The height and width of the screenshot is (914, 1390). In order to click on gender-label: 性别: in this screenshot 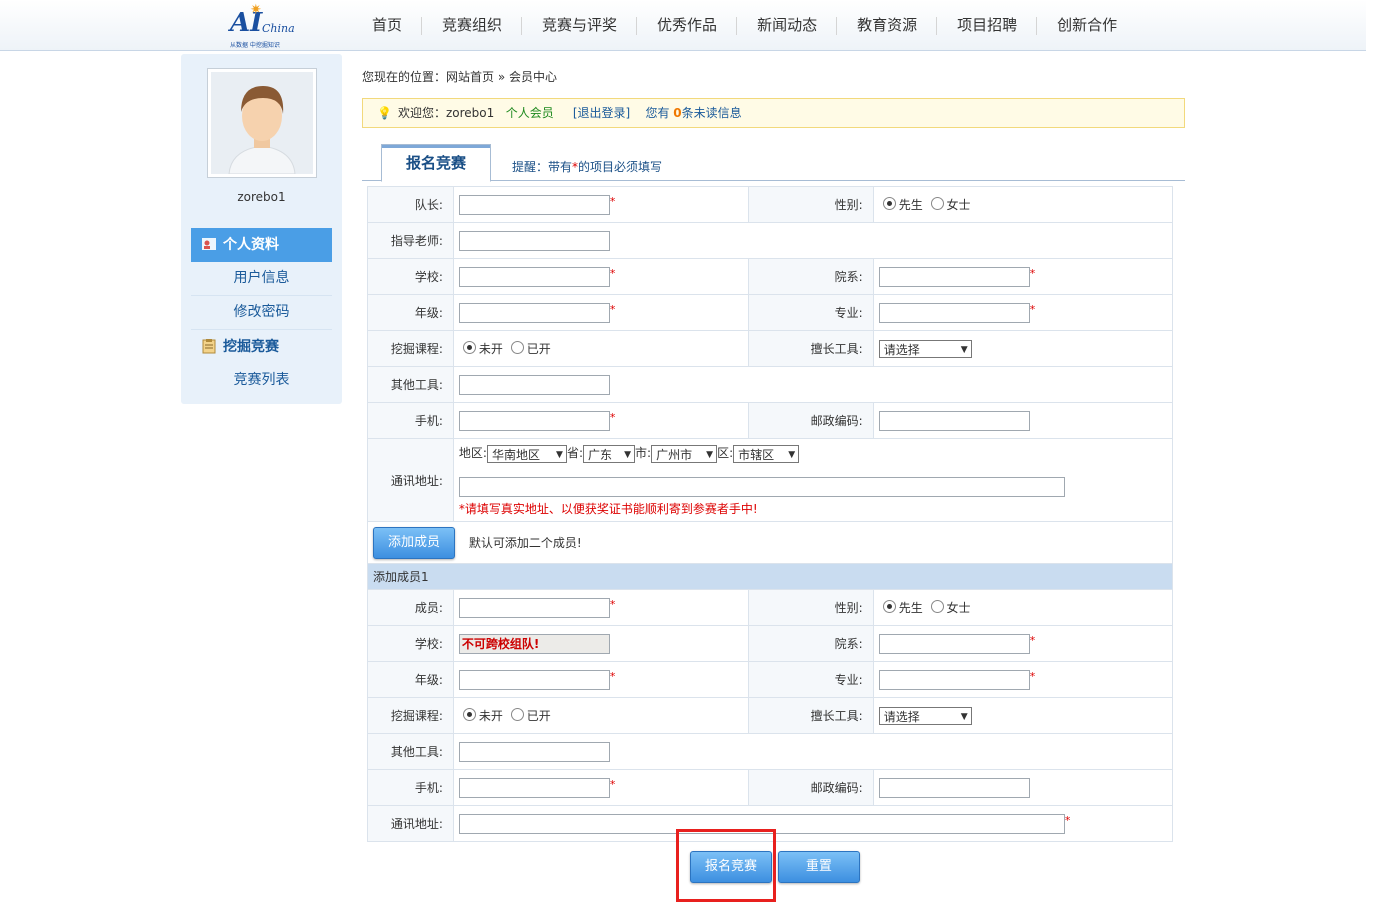, I will do `click(811, 204)`.